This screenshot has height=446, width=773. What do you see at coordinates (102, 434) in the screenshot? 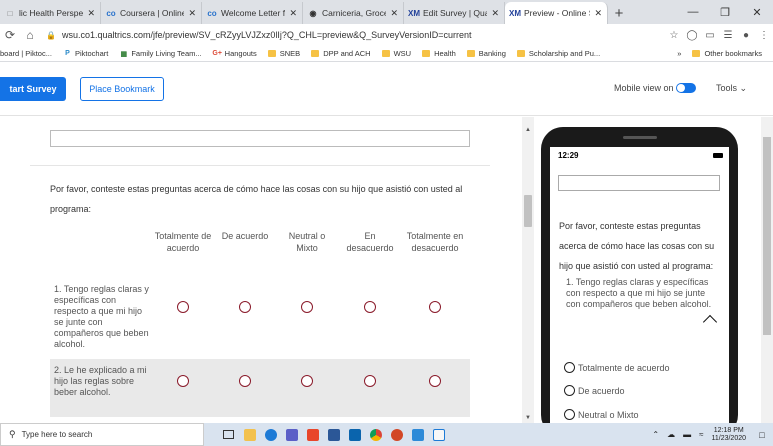
I see `taskbar-search: ⚲ Type here to search` at bounding box center [102, 434].